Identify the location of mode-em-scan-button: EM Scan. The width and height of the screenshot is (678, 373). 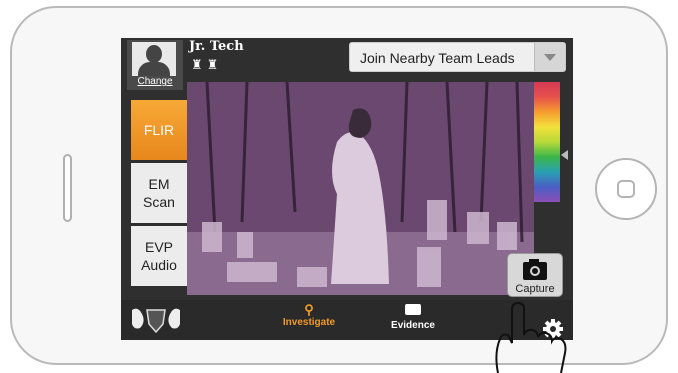
(159, 193).